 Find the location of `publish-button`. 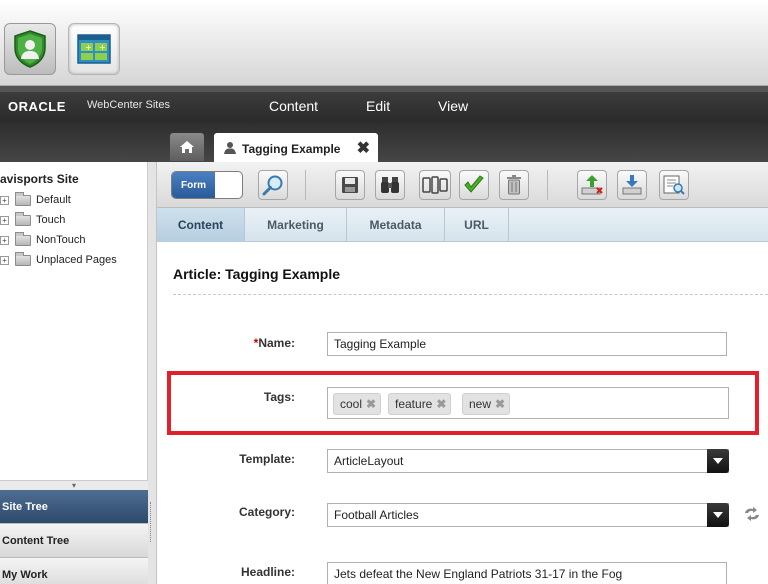

publish-button is located at coordinates (592, 185).